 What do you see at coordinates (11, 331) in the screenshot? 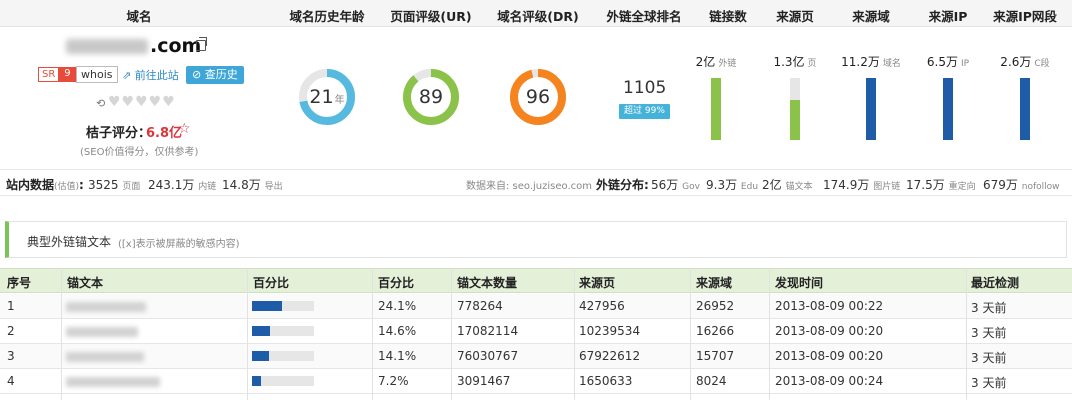
I see `cell-index: 2` at bounding box center [11, 331].